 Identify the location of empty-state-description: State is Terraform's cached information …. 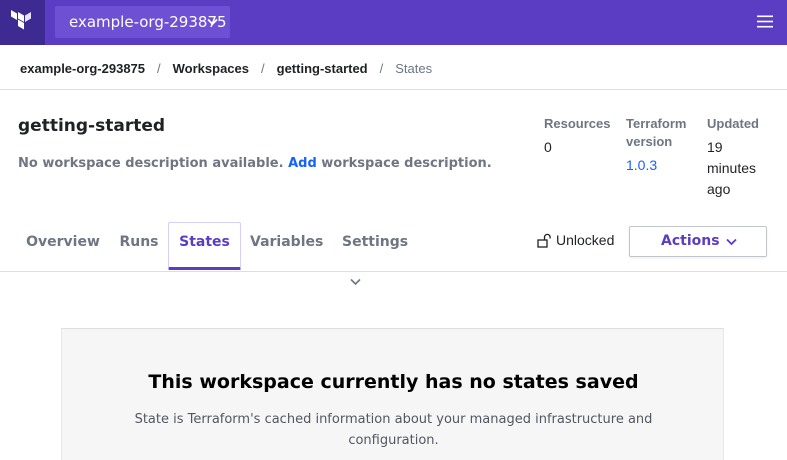
(393, 430).